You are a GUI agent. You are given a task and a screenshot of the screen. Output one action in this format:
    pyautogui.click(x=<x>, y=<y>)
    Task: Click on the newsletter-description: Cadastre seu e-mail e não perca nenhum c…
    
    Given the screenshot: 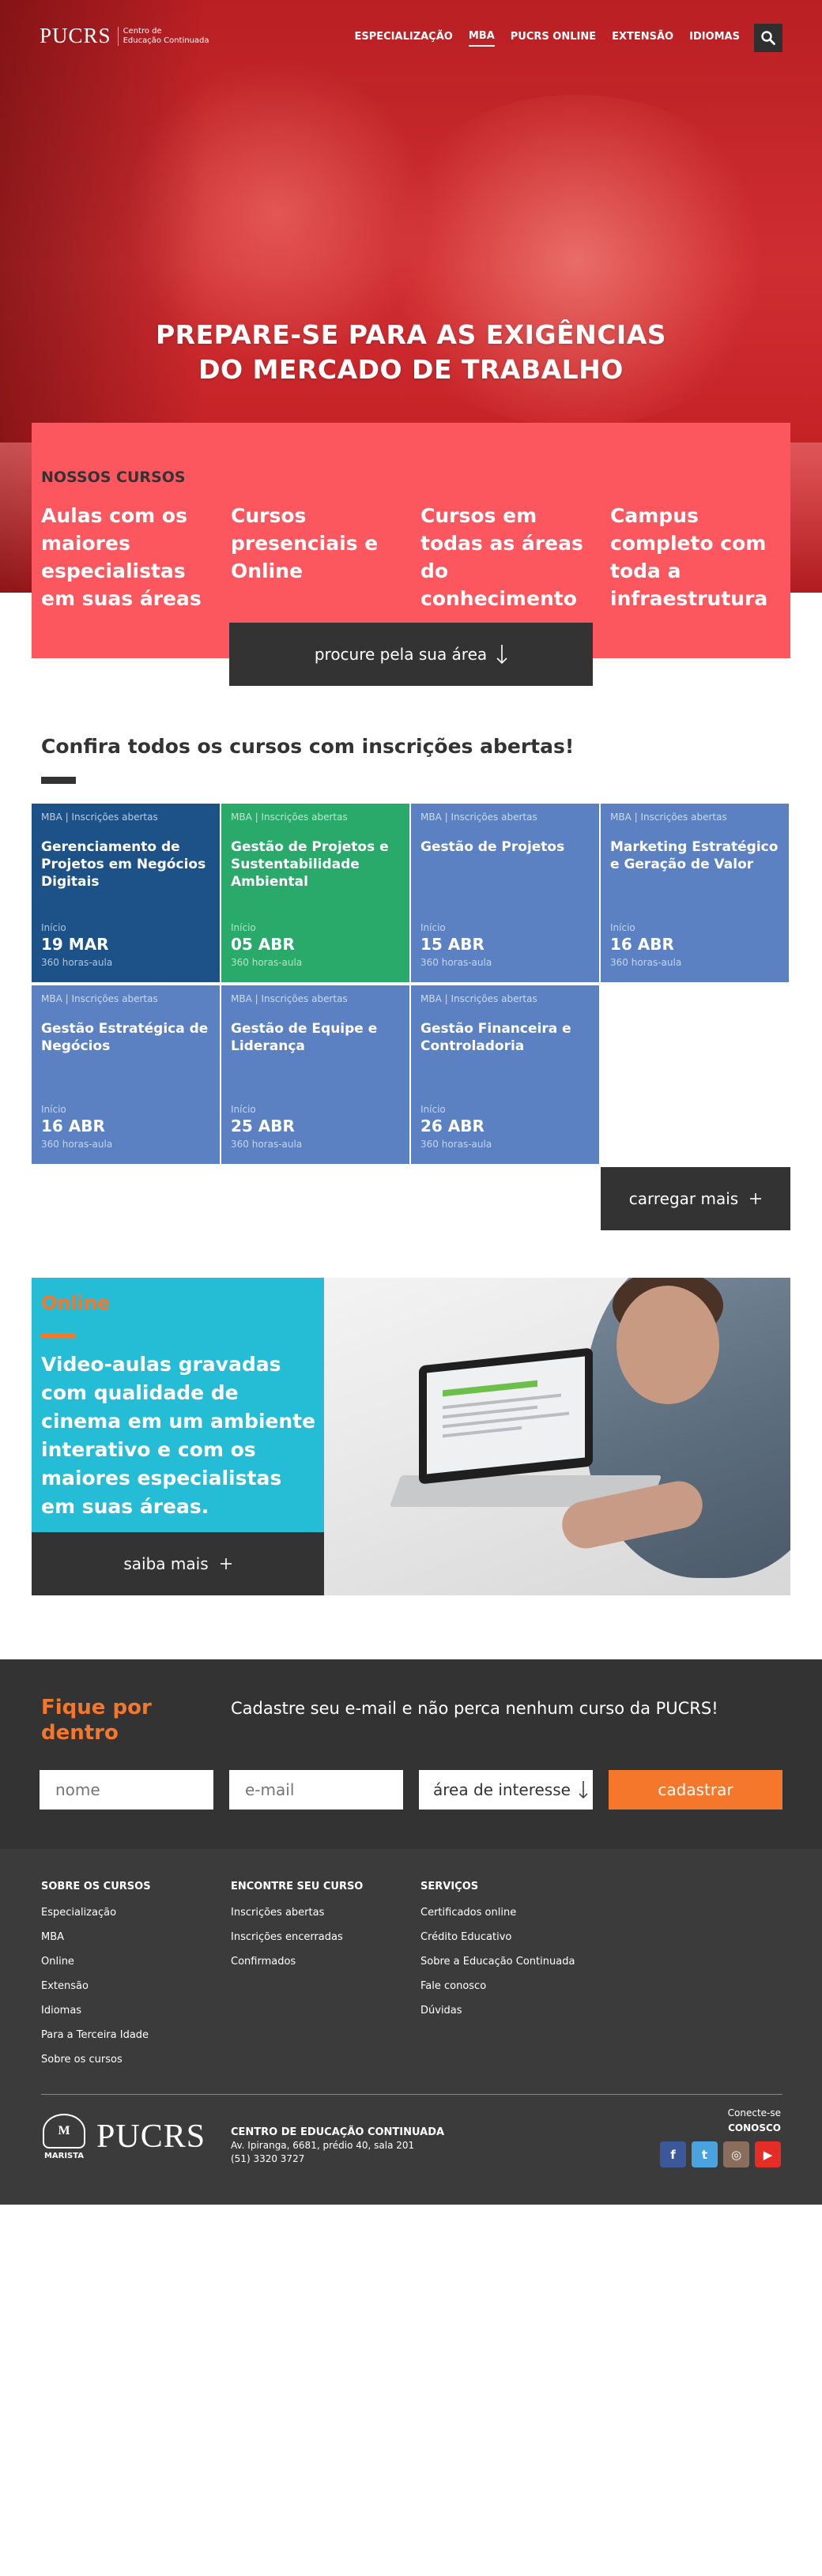 What is the action you would take?
    pyautogui.click(x=474, y=1708)
    